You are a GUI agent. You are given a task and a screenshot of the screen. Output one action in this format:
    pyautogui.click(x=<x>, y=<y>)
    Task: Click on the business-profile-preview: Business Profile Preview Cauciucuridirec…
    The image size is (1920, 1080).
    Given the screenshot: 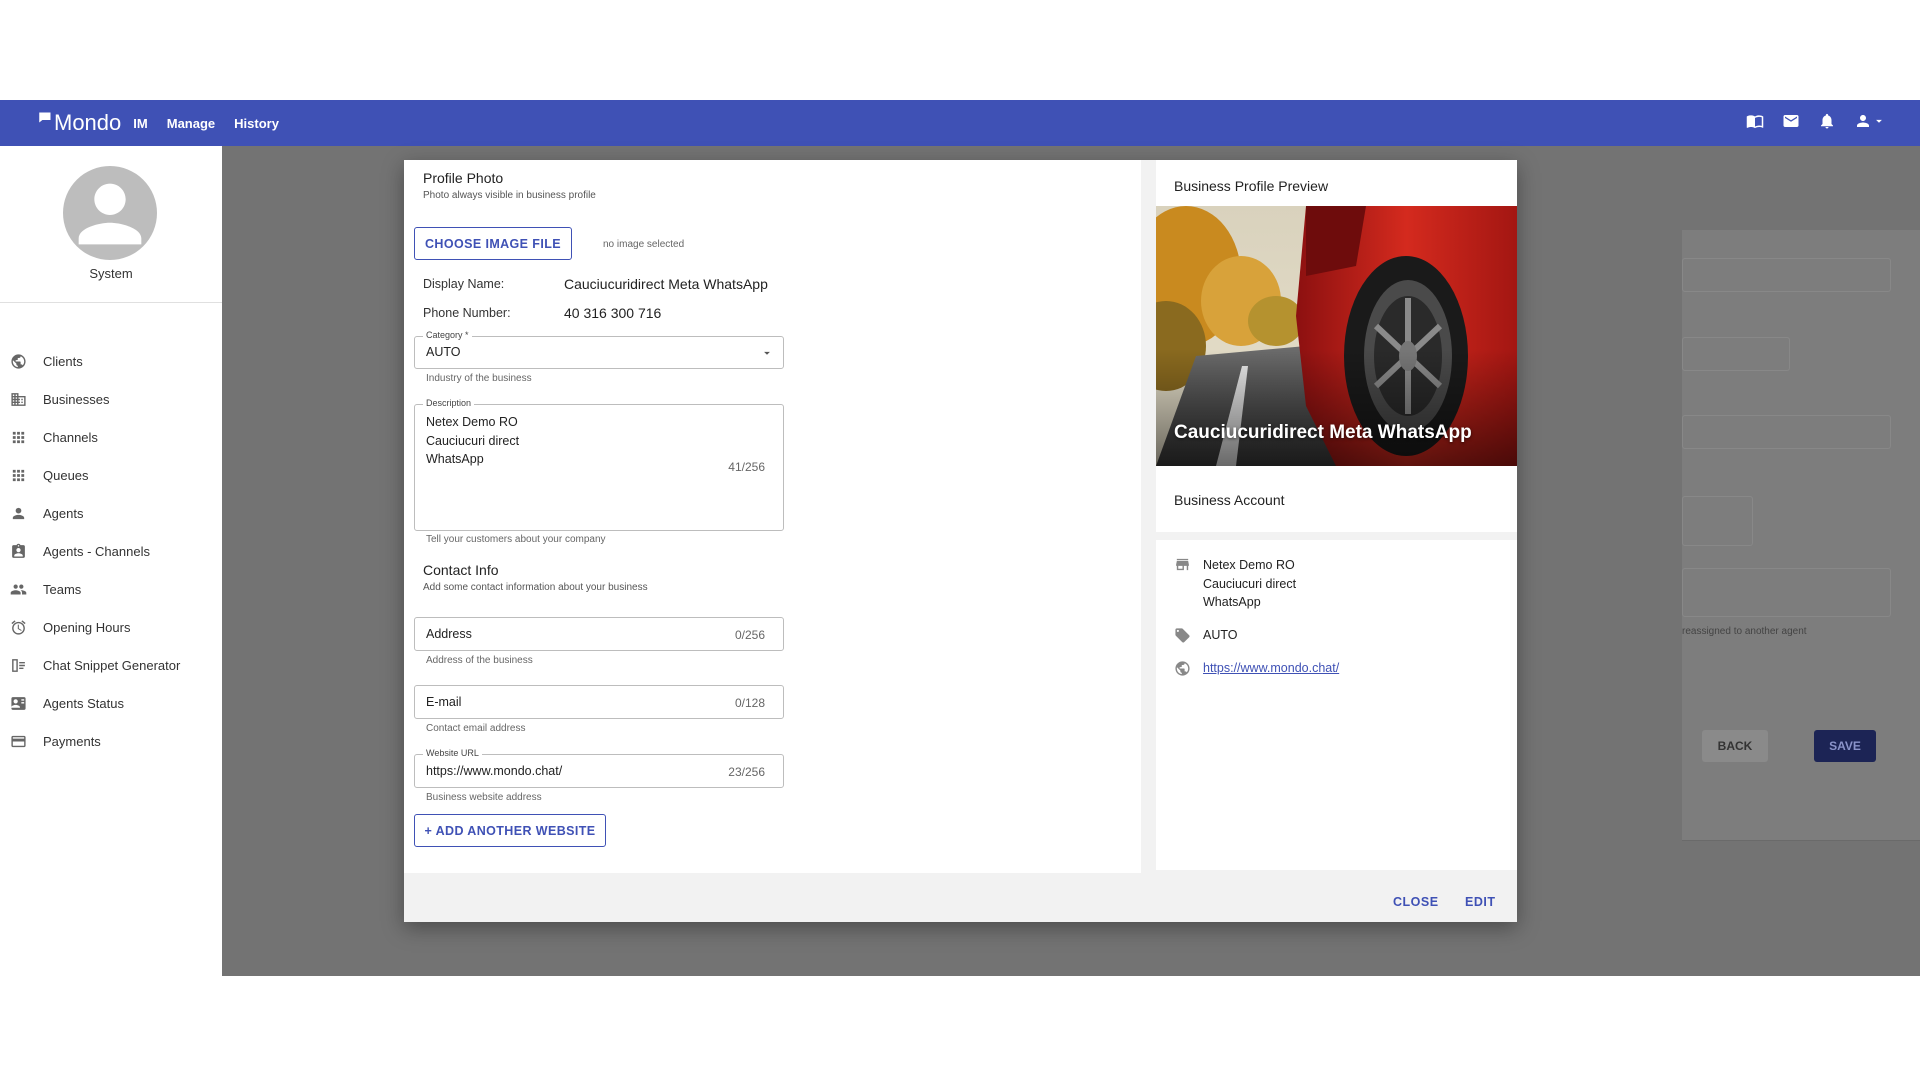 What is the action you would take?
    pyautogui.click(x=1336, y=515)
    